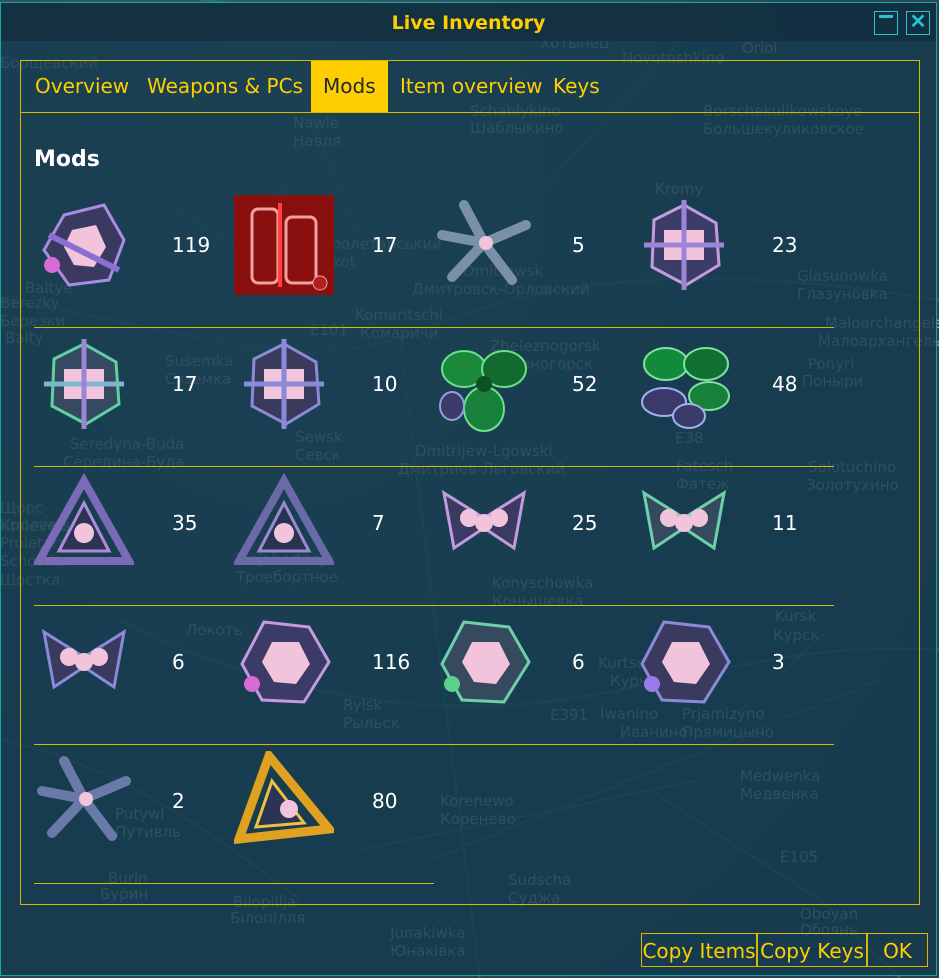  I want to click on ito-card-icon, so click(284, 245).